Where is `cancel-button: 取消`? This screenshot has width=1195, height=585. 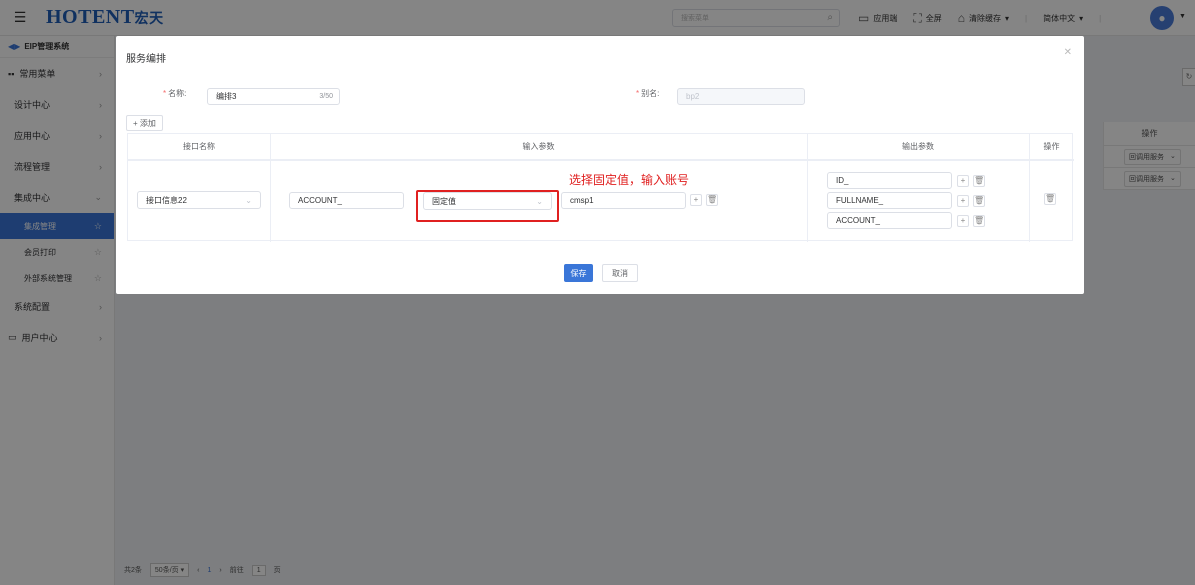
cancel-button: 取消 is located at coordinates (620, 273).